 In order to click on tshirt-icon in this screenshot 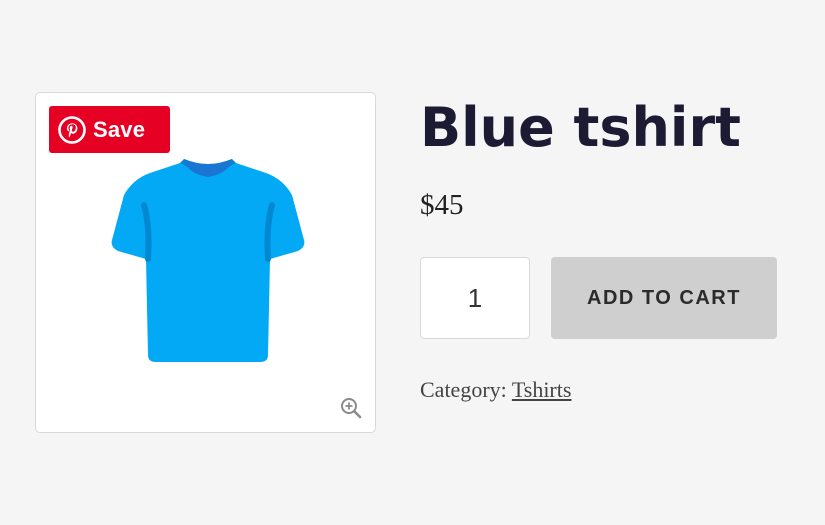, I will do `click(208, 262)`.